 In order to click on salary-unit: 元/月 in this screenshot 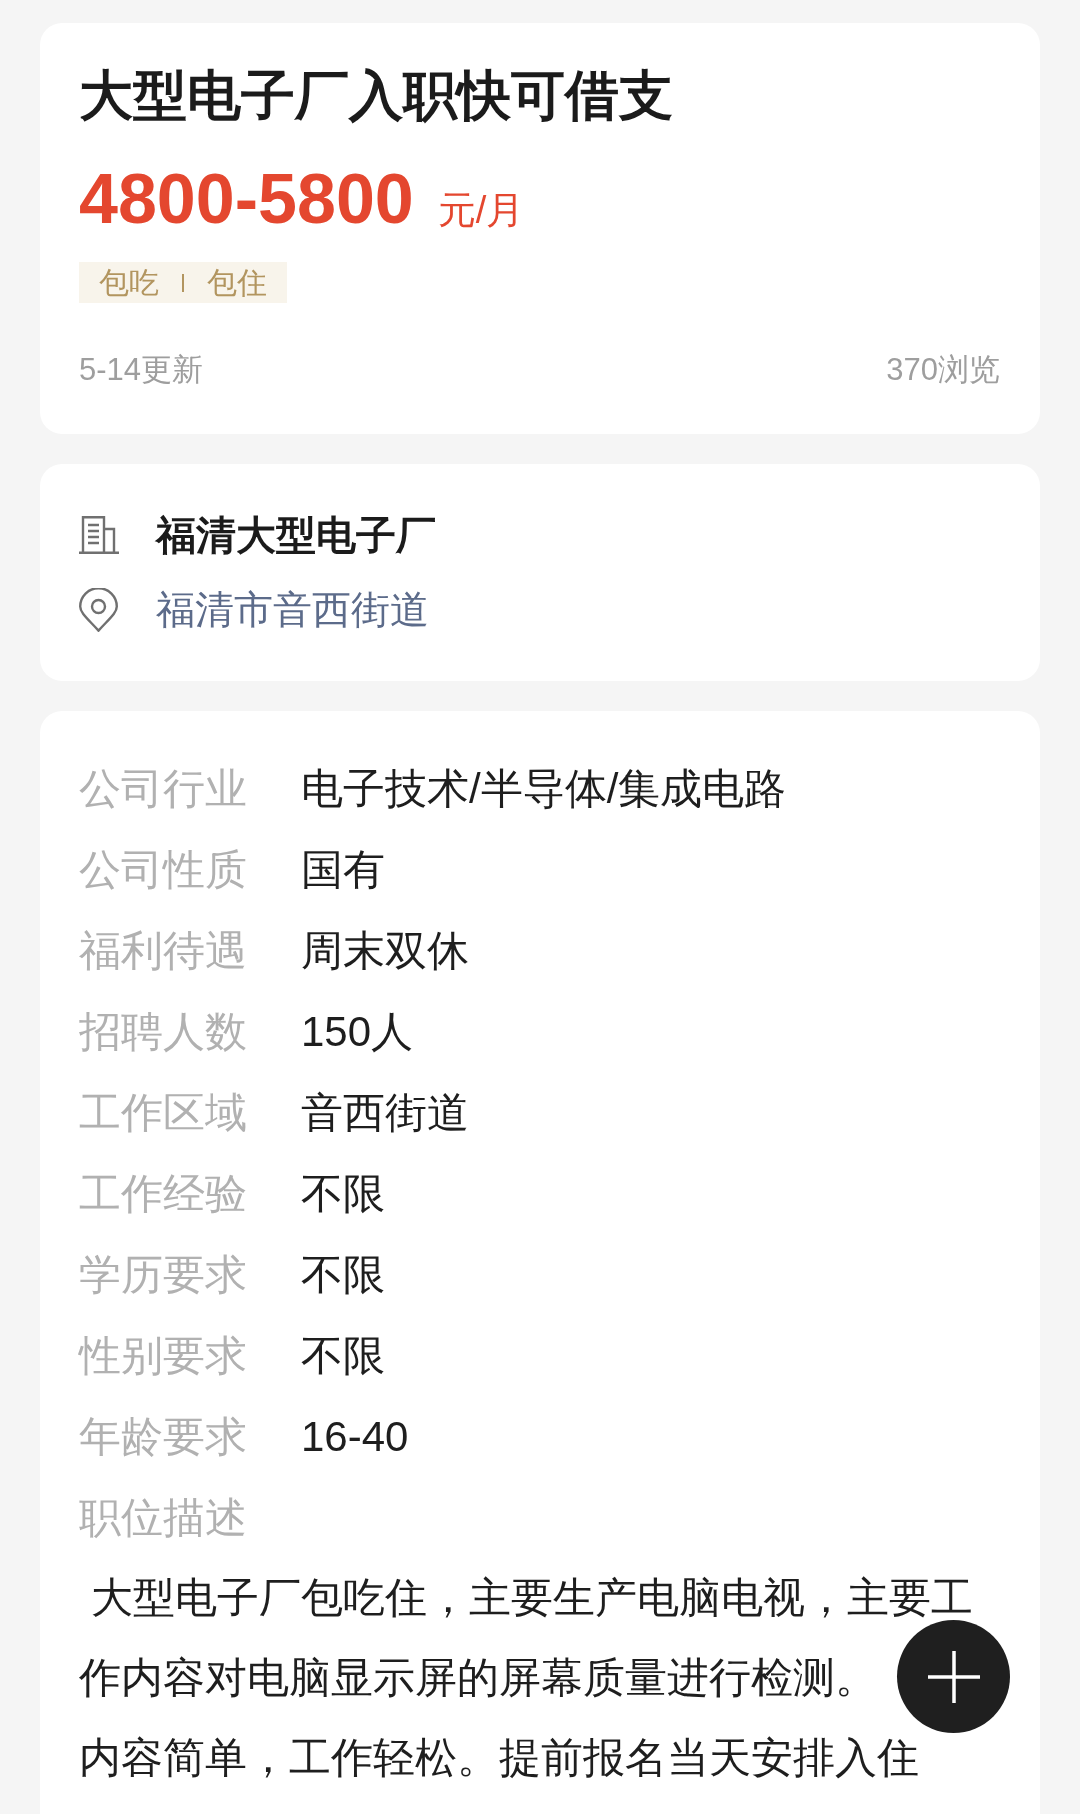, I will do `click(481, 210)`.